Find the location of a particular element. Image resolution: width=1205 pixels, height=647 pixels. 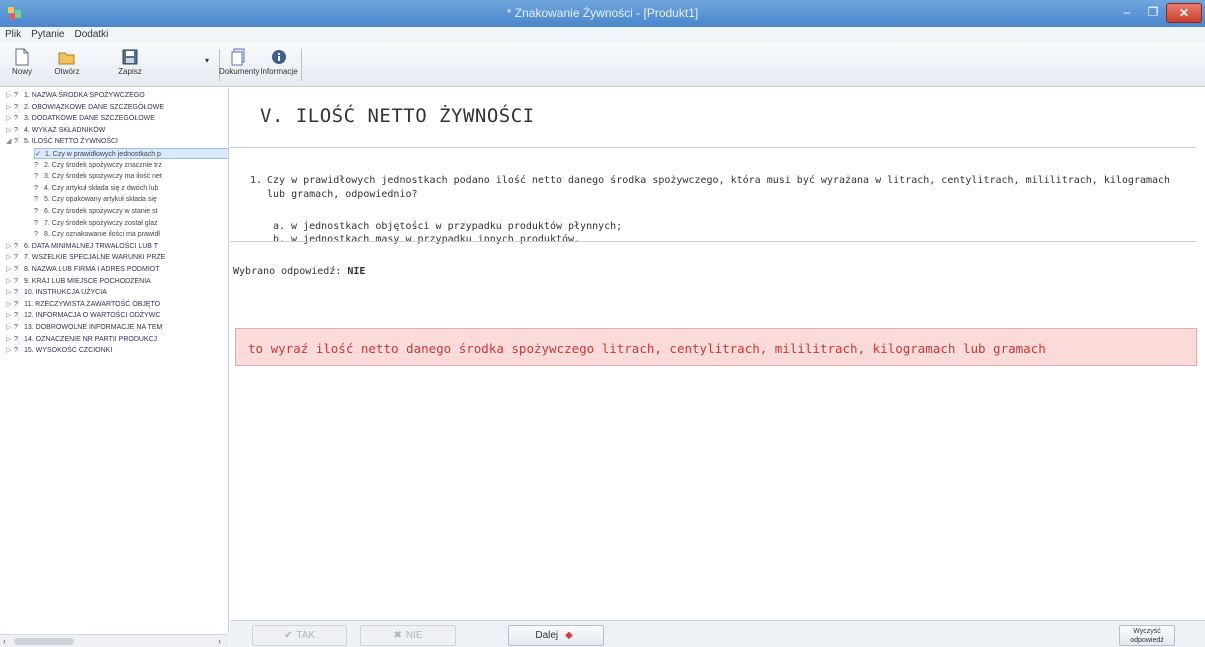

tree-item: ▷? 10. INSTRUKCJA UŻYCIA is located at coordinates (117, 292).